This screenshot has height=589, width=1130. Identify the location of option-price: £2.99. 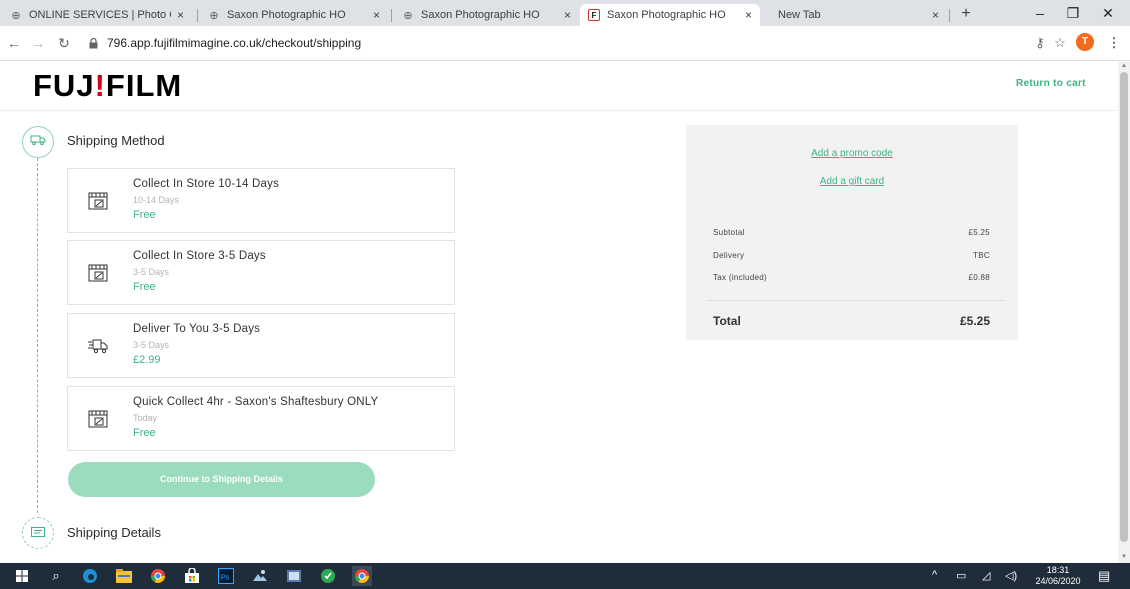
(147, 360).